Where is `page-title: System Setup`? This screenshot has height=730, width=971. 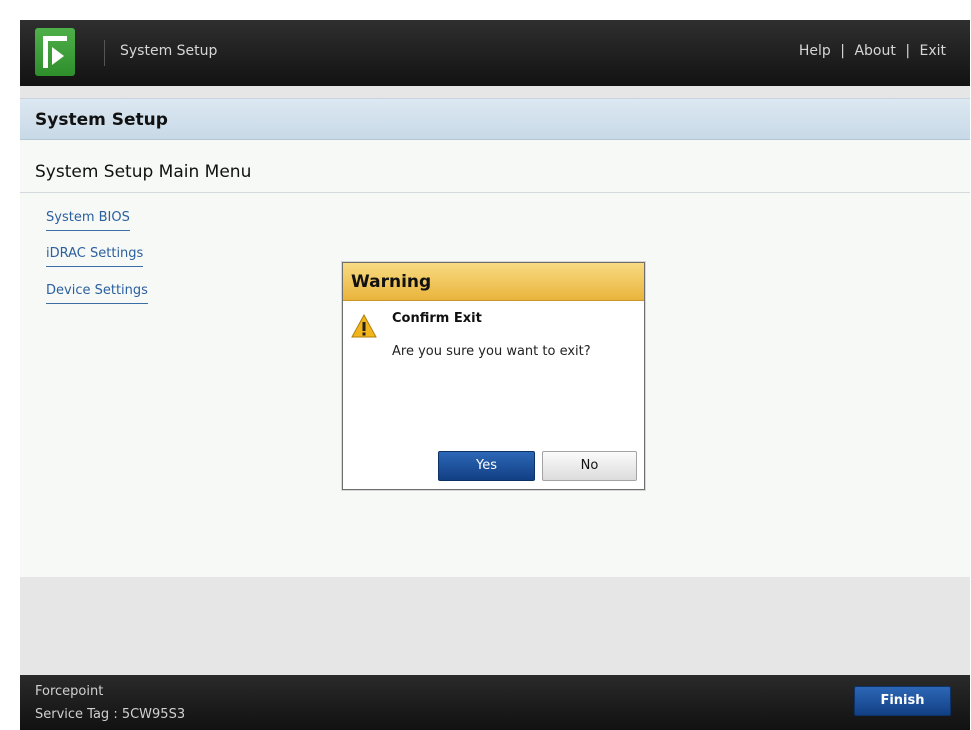
page-title: System Setup is located at coordinates (101, 120).